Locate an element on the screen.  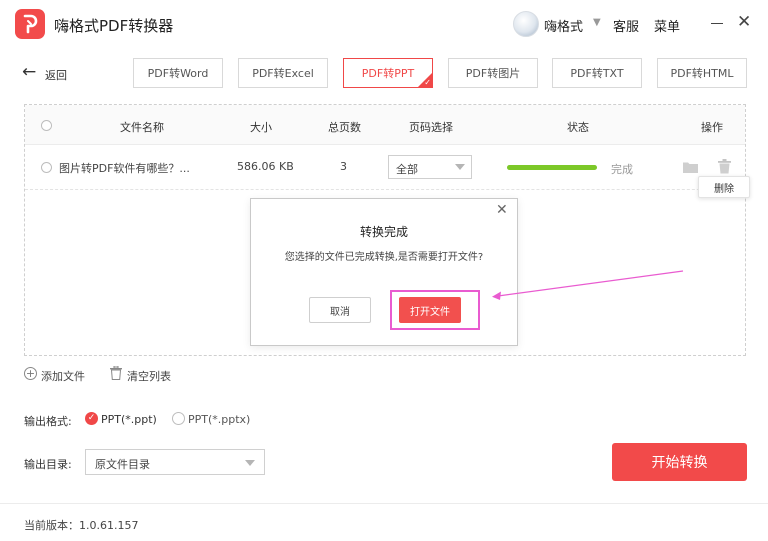
header-size: 大小 is located at coordinates (261, 127).